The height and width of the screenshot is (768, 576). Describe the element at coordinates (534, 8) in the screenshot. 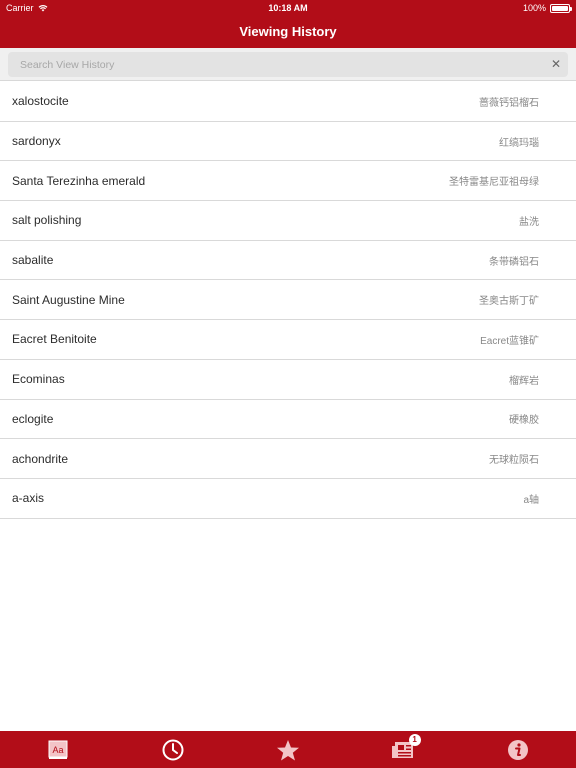

I see `battery-percent: 100%` at that location.